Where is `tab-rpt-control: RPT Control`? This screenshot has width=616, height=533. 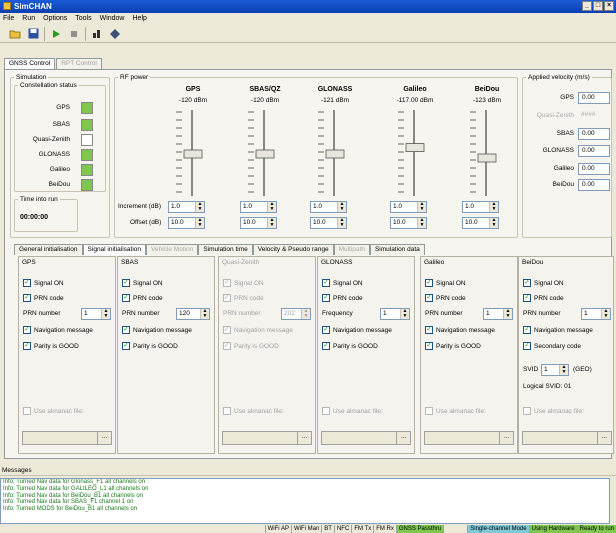
tab-rpt-control: RPT Control is located at coordinates (79, 63).